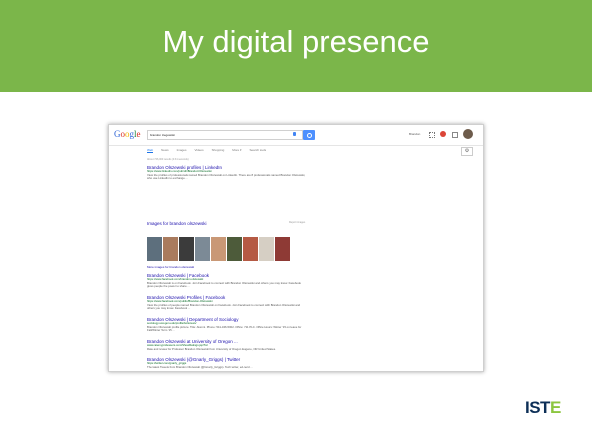 Image resolution: width=592 pixels, height=444 pixels. What do you see at coordinates (414, 134) in the screenshot?
I see `user-name: Brandon` at bounding box center [414, 134].